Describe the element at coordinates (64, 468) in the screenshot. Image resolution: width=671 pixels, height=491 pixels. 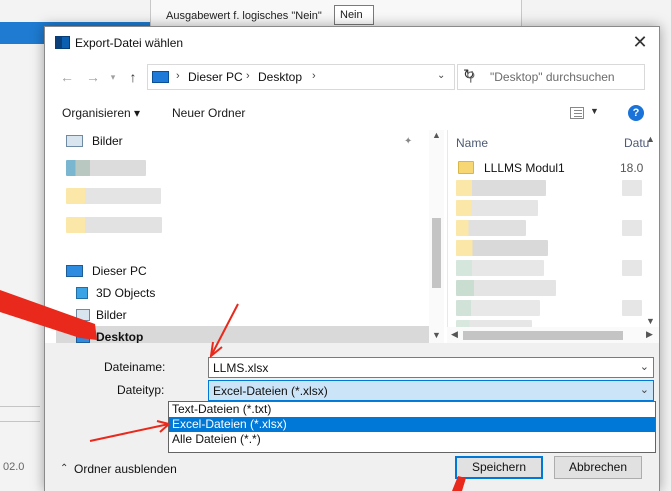
I see `chevron-up-icon: ⌃` at that location.